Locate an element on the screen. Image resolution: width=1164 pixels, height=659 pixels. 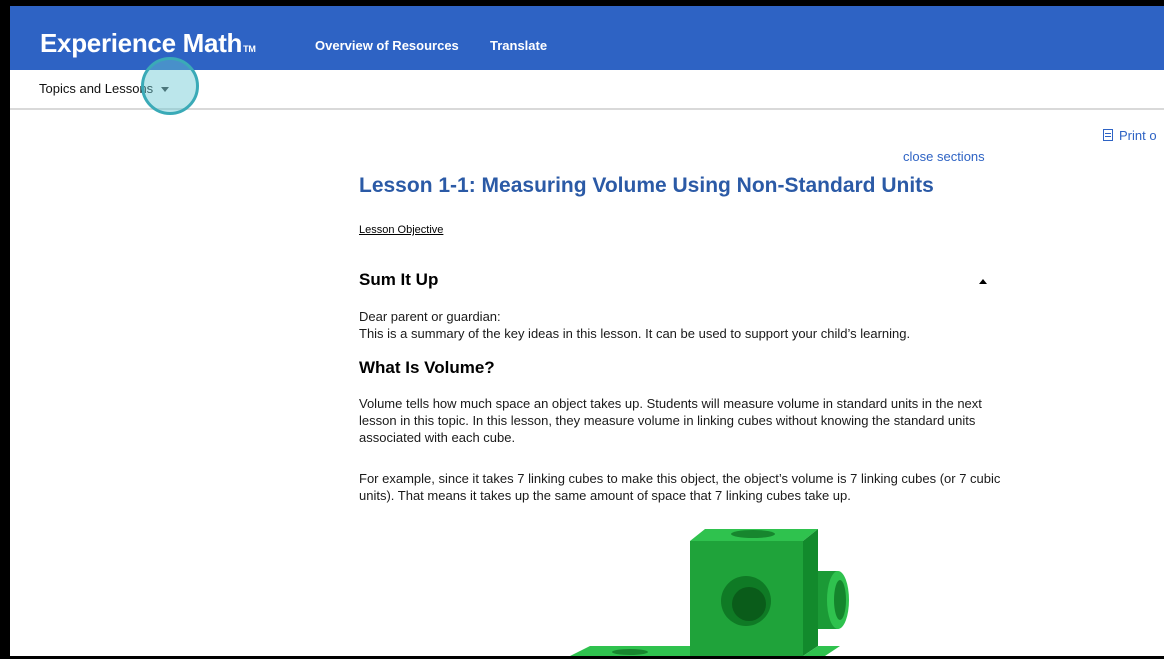
linking-cubes-image is located at coordinates (709, 592).